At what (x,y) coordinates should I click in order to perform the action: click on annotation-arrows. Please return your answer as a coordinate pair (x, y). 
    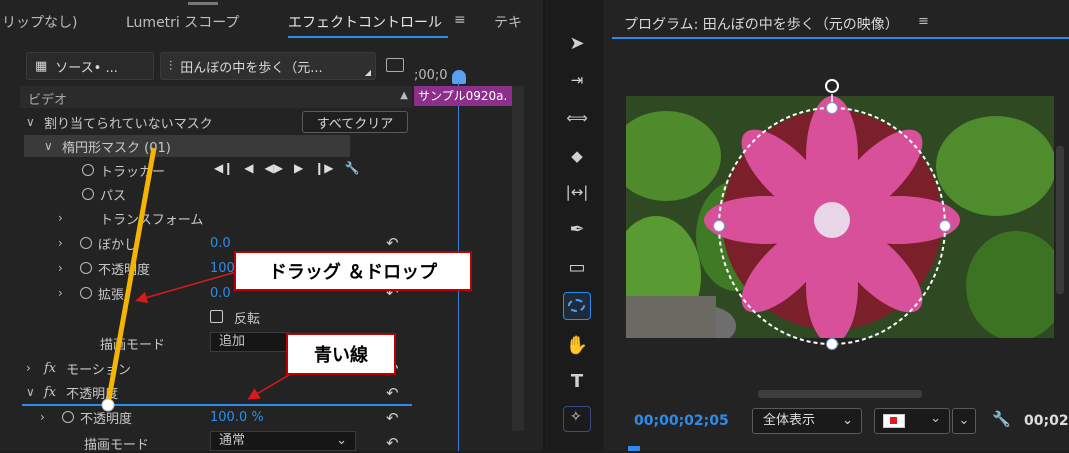
    Looking at the image, I should click on (198, 279).